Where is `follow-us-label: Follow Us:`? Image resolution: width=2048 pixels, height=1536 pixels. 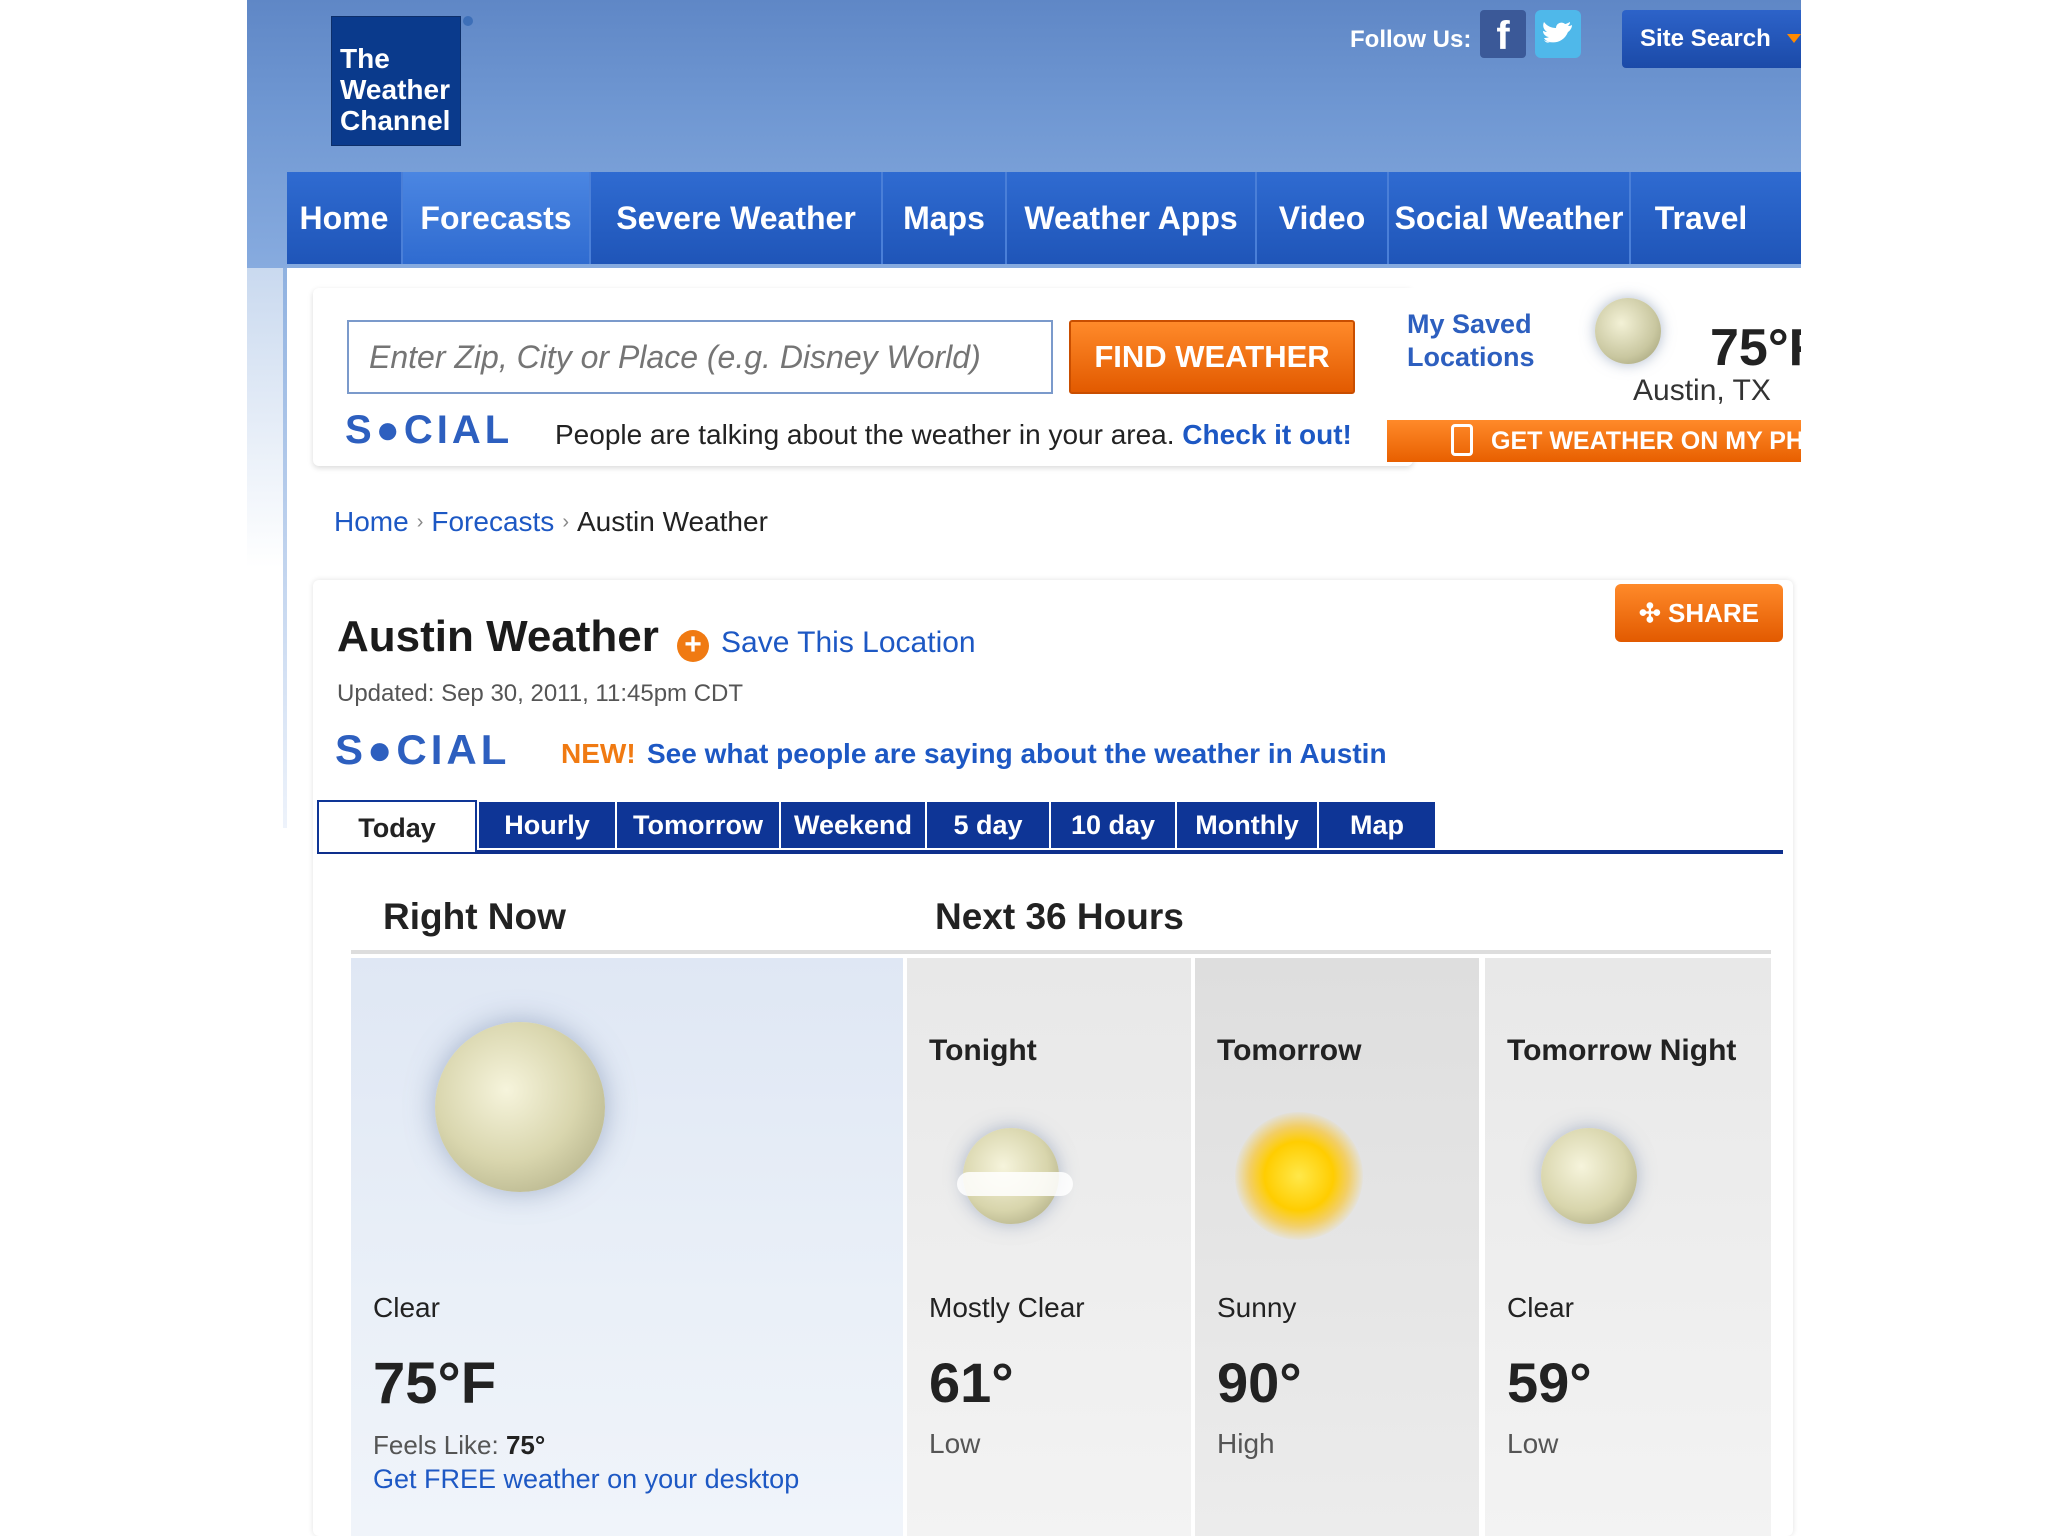 follow-us-label: Follow Us: is located at coordinates (1411, 39).